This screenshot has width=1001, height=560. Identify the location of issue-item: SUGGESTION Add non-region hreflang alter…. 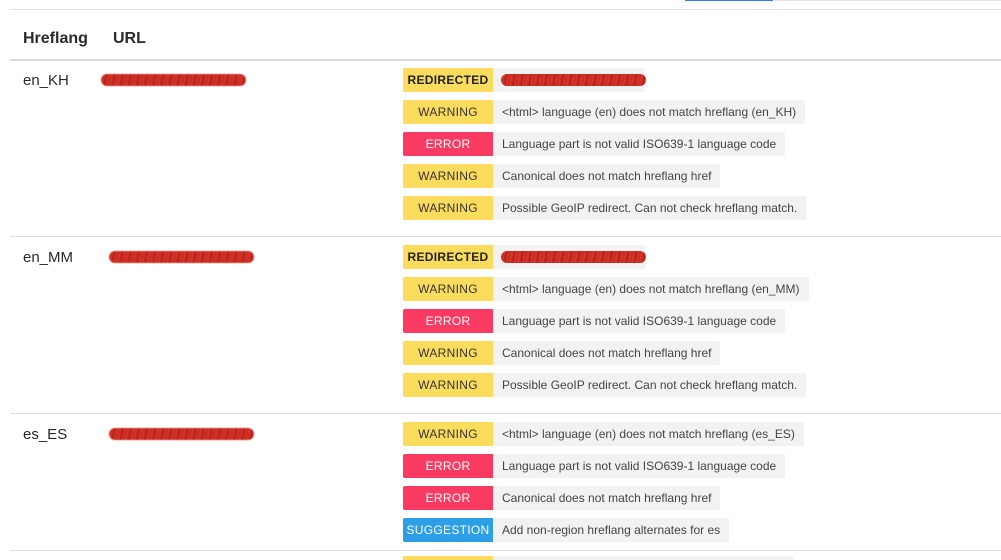
(566, 530).